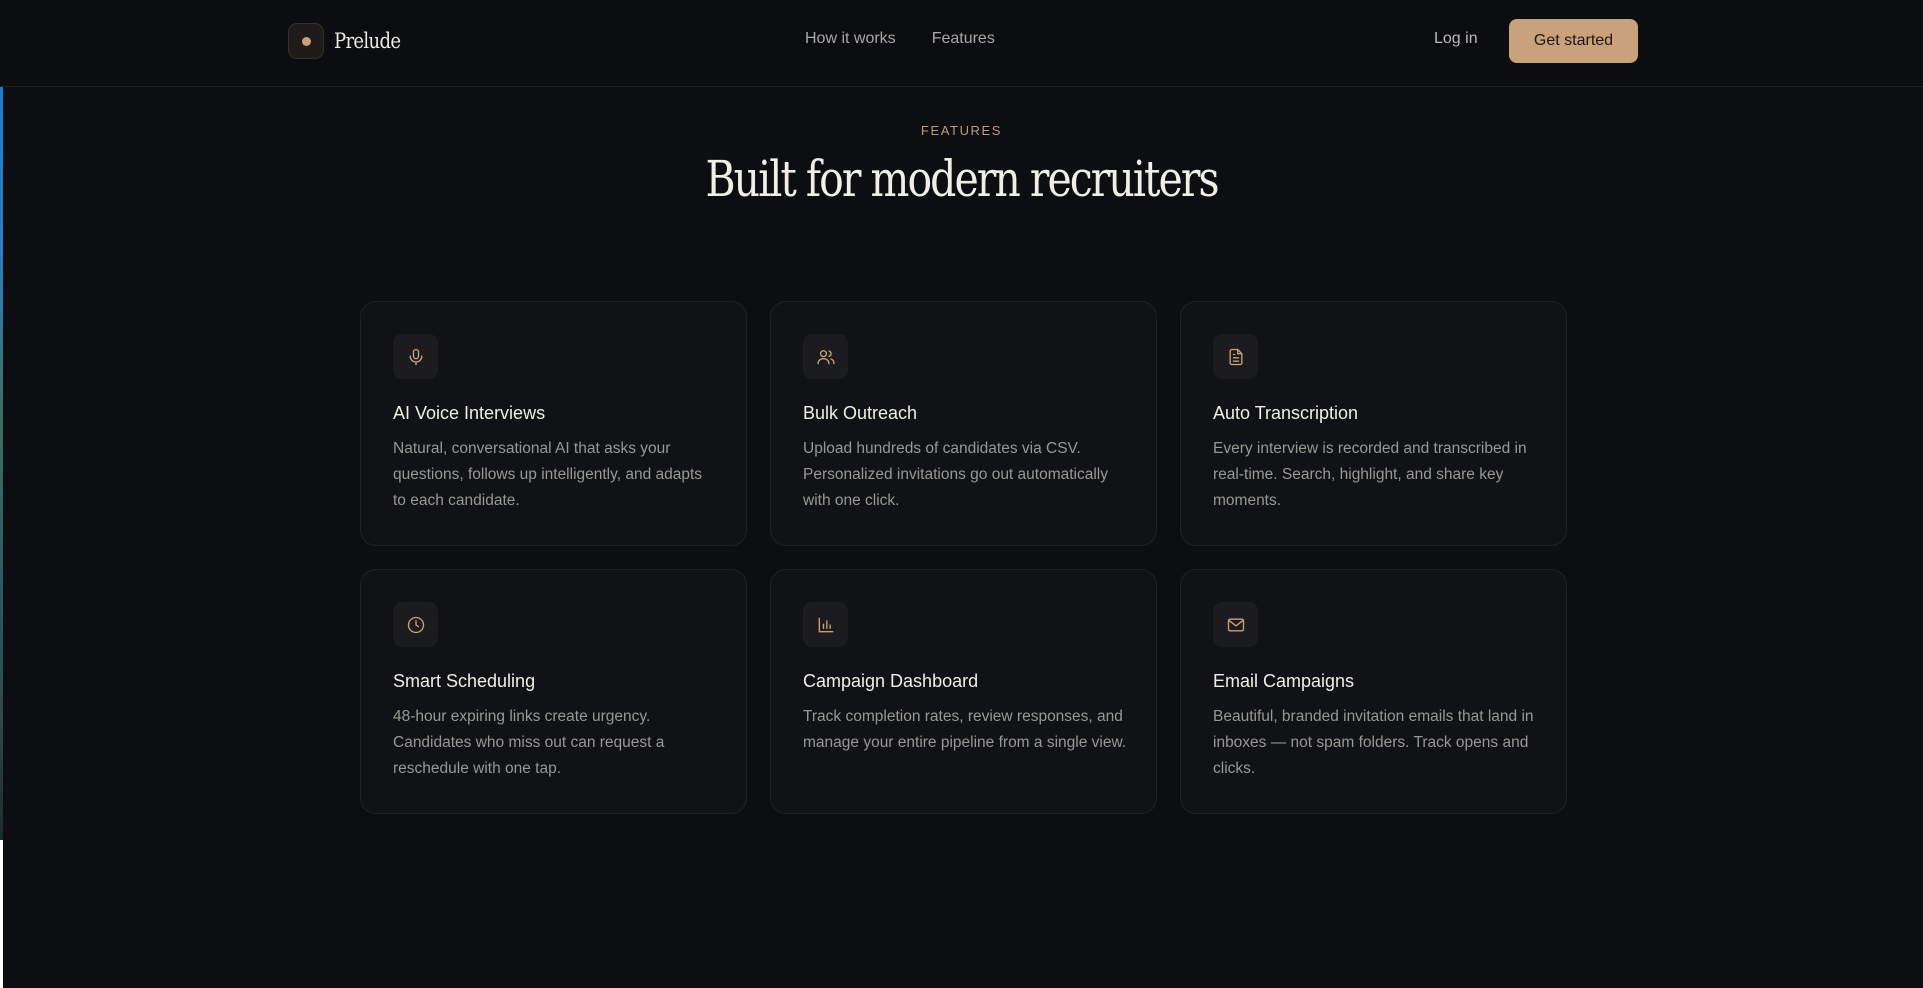  What do you see at coordinates (850, 39) in the screenshot?
I see `nav-item-how-it-works: How it works` at bounding box center [850, 39].